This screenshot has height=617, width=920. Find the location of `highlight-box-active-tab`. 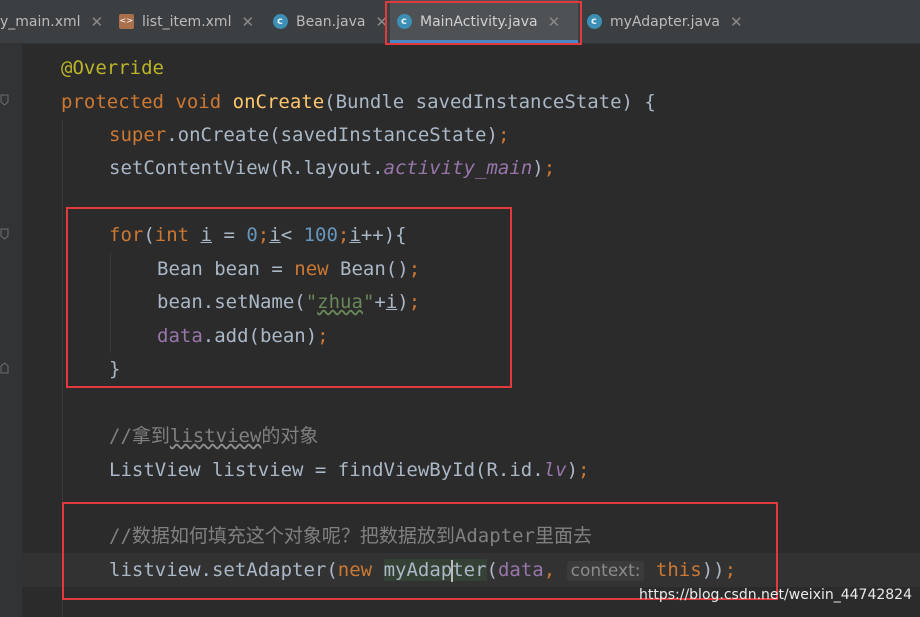

highlight-box-active-tab is located at coordinates (483, 23).